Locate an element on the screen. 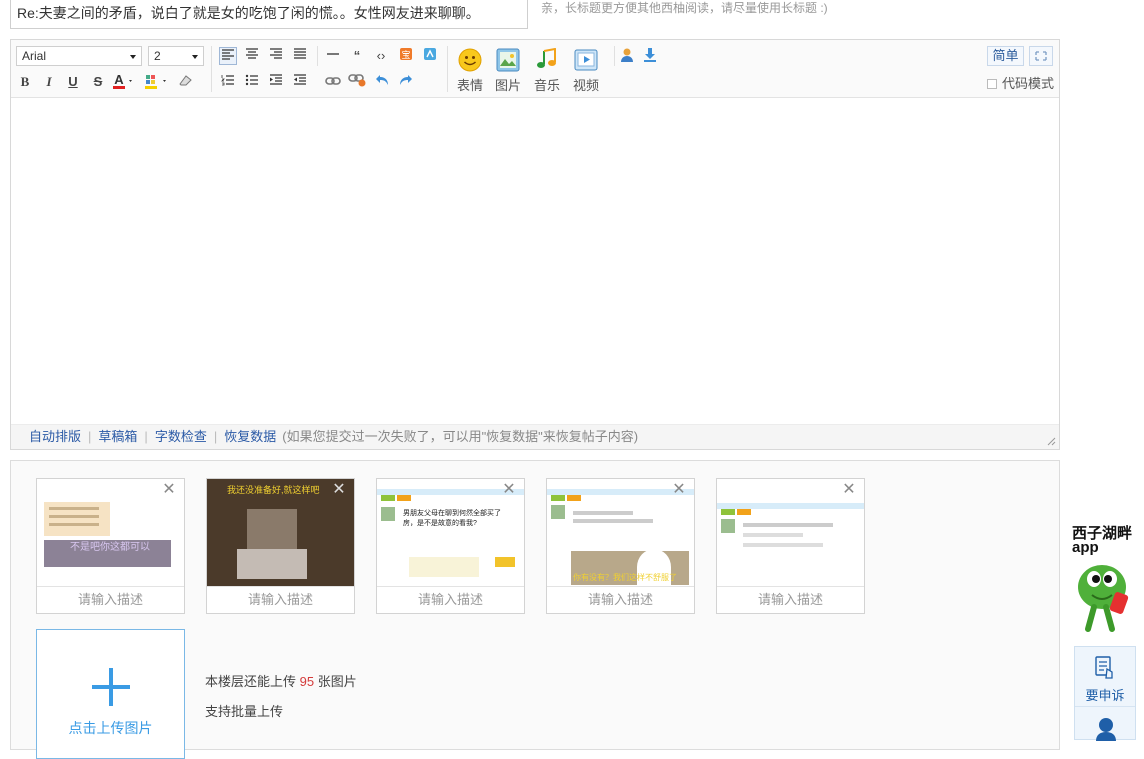 The height and width of the screenshot is (759, 1144). horizontal-rule-icon is located at coordinates (333, 56).